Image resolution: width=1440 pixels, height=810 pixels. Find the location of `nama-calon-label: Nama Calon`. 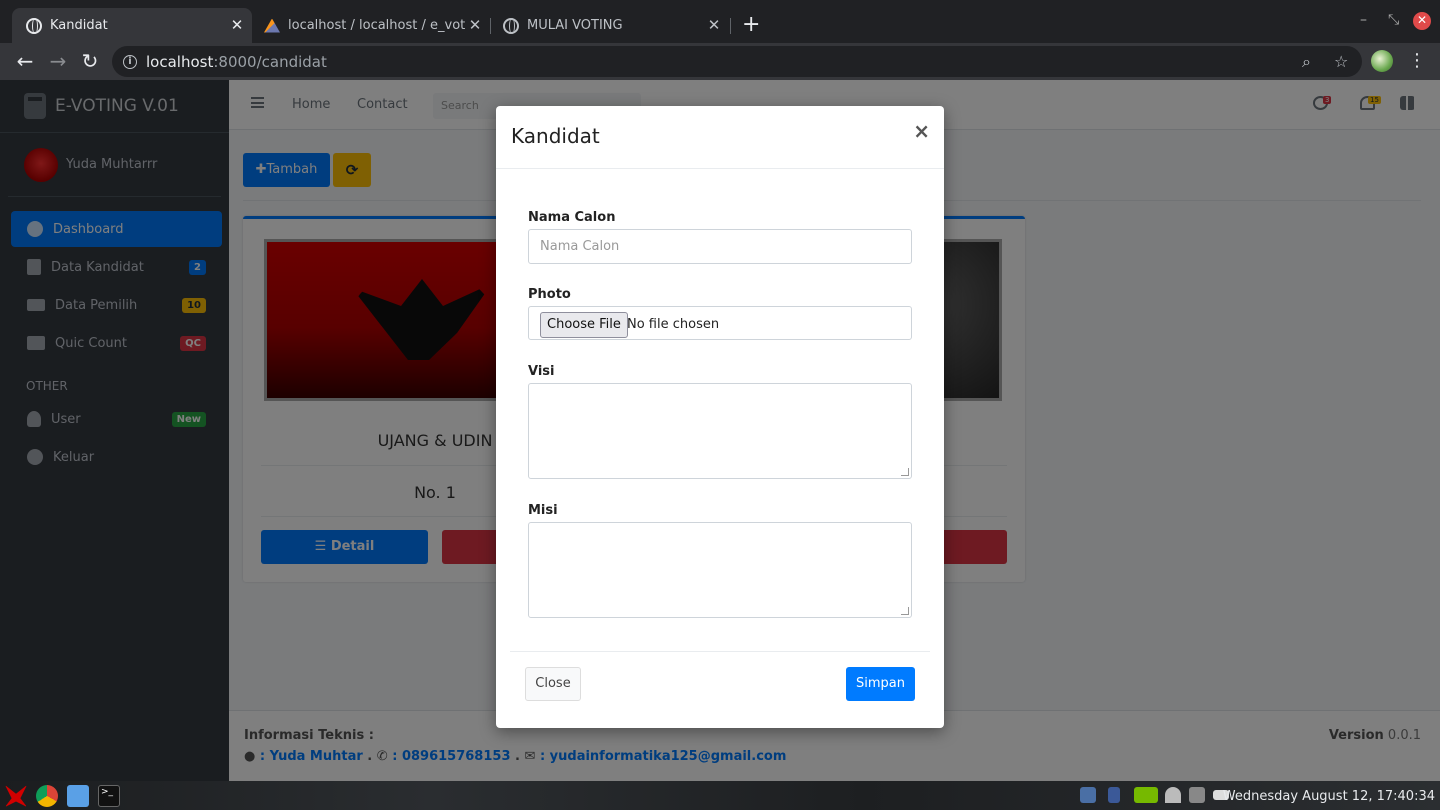

nama-calon-label: Nama Calon is located at coordinates (572, 217).